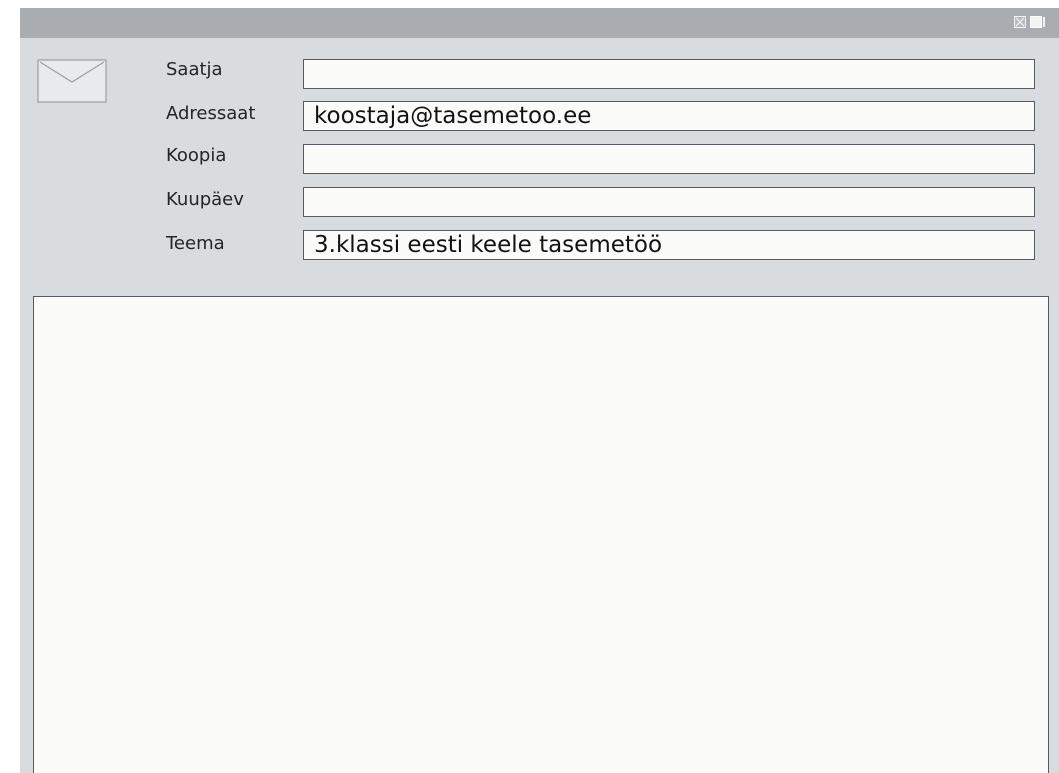  What do you see at coordinates (669, 74) in the screenshot?
I see `saatja-field` at bounding box center [669, 74].